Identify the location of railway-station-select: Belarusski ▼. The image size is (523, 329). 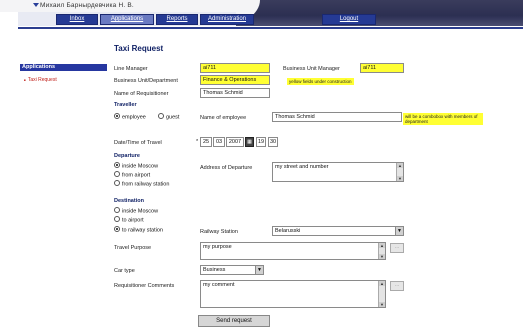
(338, 231).